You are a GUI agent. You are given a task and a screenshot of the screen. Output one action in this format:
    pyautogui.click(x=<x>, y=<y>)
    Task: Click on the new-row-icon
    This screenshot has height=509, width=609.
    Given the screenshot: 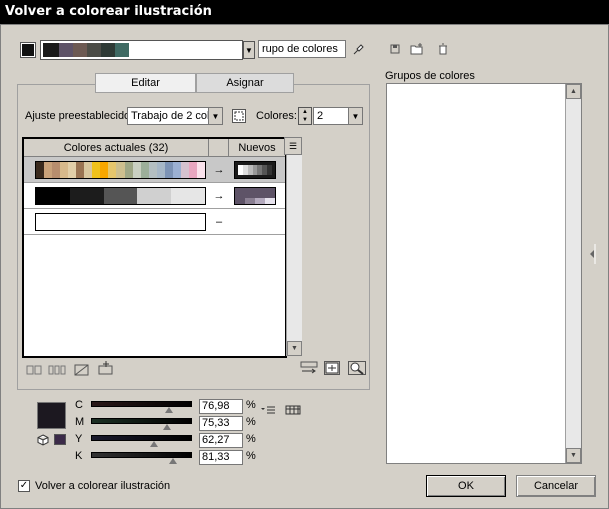 What is the action you would take?
    pyautogui.click(x=106, y=368)
    